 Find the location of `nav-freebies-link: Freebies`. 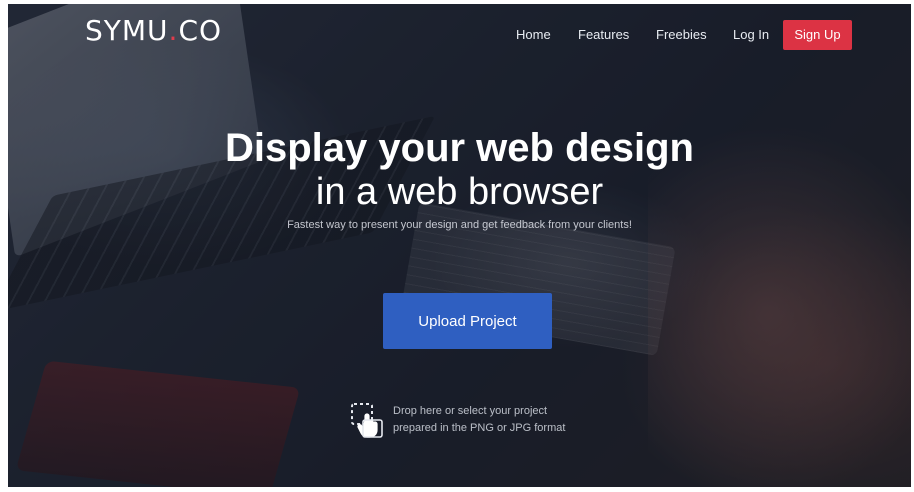

nav-freebies-link: Freebies is located at coordinates (681, 34).